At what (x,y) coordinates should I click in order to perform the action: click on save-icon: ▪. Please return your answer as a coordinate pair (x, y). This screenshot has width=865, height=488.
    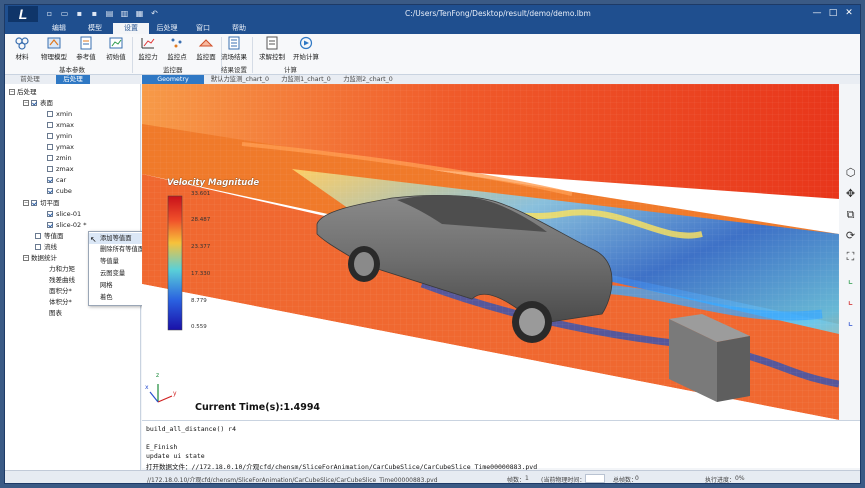
    Looking at the image, I should click on (79, 13).